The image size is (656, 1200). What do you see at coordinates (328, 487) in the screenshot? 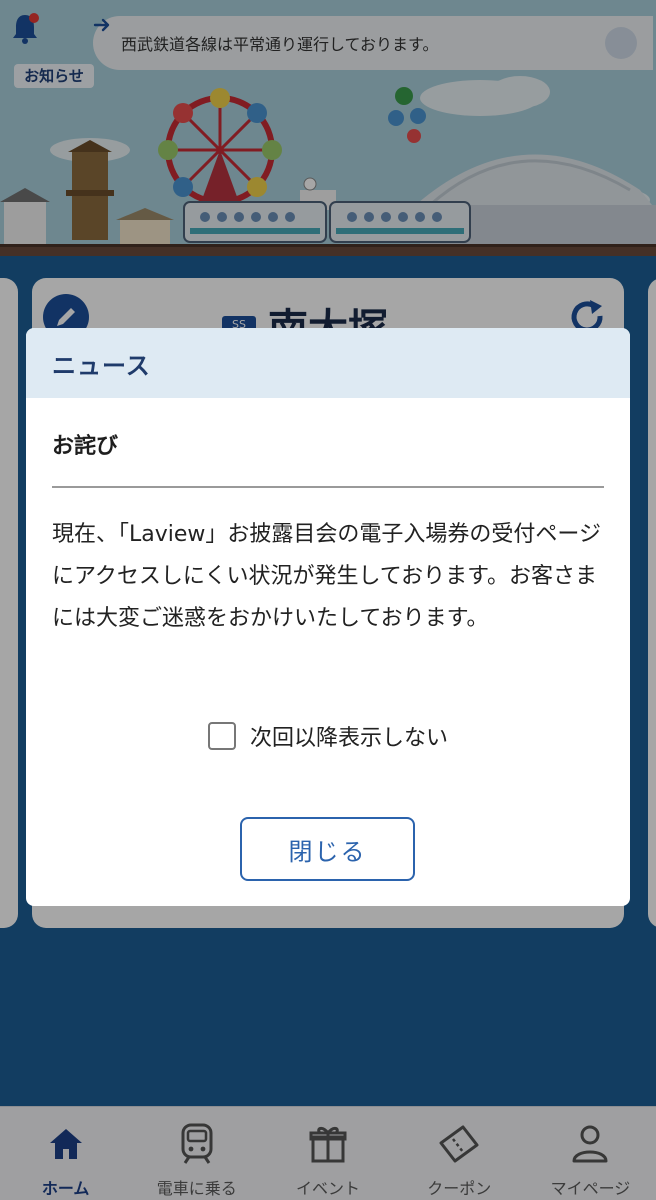
I see `divider` at bounding box center [328, 487].